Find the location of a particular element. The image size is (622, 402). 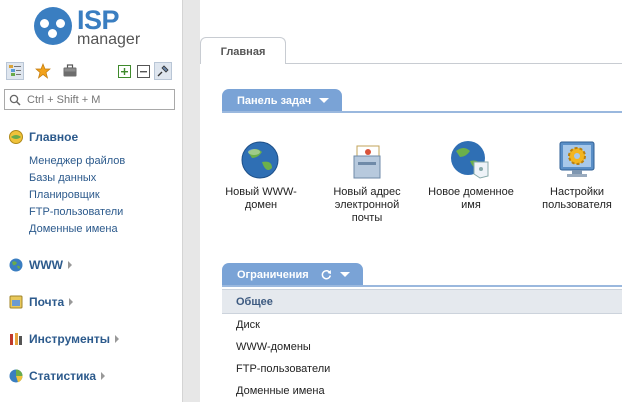

tree-view-icon is located at coordinates (15, 71).